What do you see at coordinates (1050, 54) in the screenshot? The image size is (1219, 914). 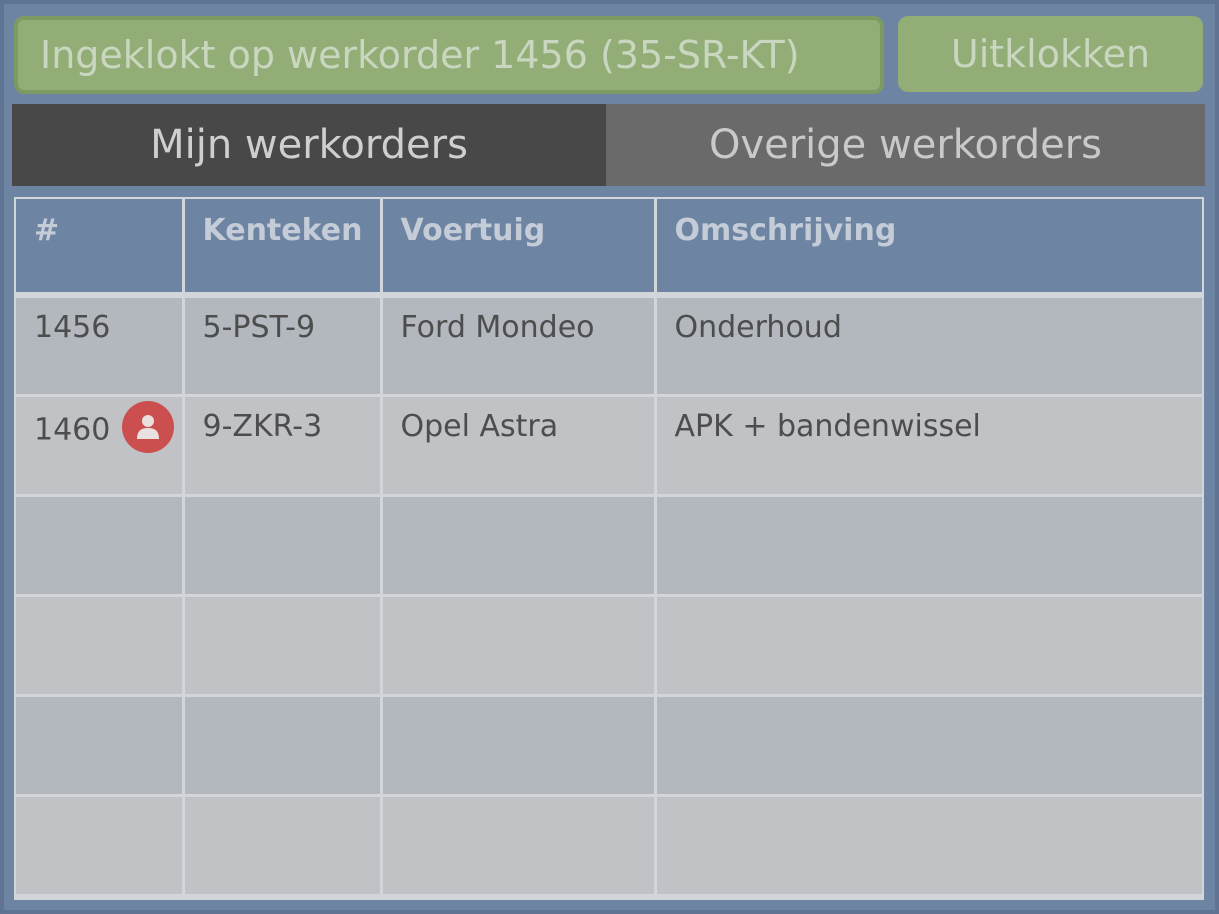 I see `clock-out-button: Uitklokken` at bounding box center [1050, 54].